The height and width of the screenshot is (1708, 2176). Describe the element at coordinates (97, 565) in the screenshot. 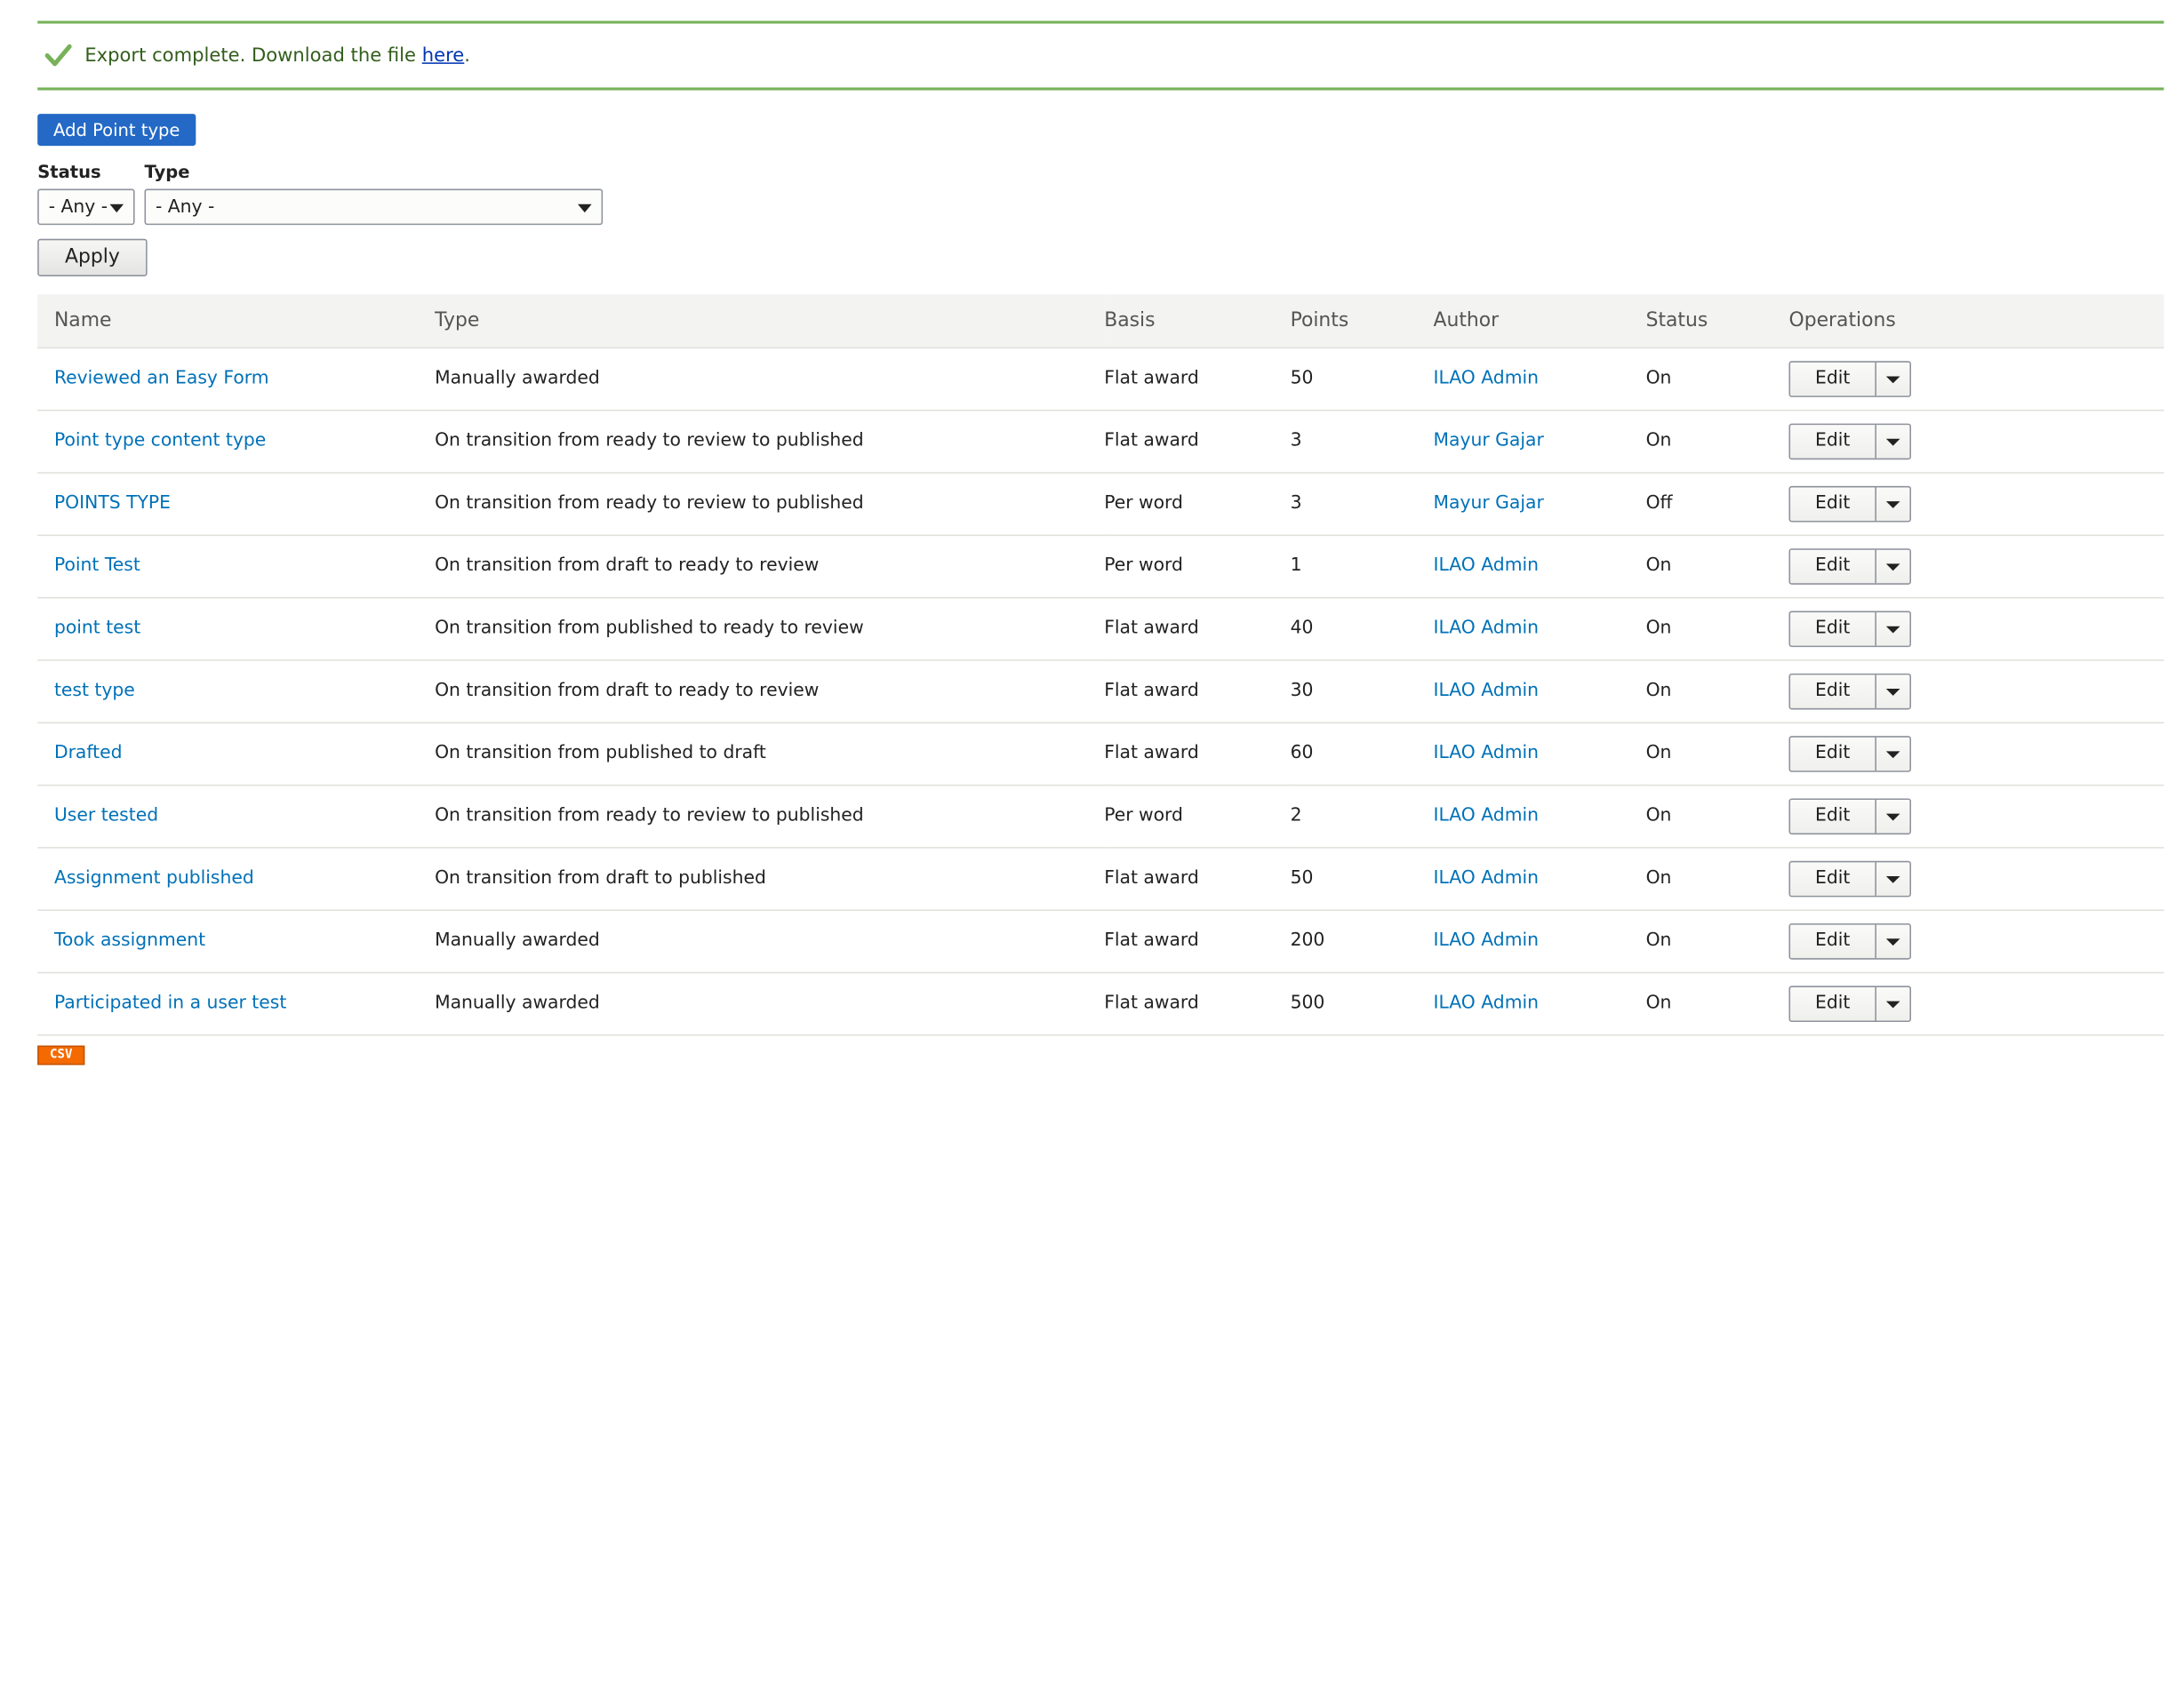

I see `point-type-name-link: Point Test` at that location.